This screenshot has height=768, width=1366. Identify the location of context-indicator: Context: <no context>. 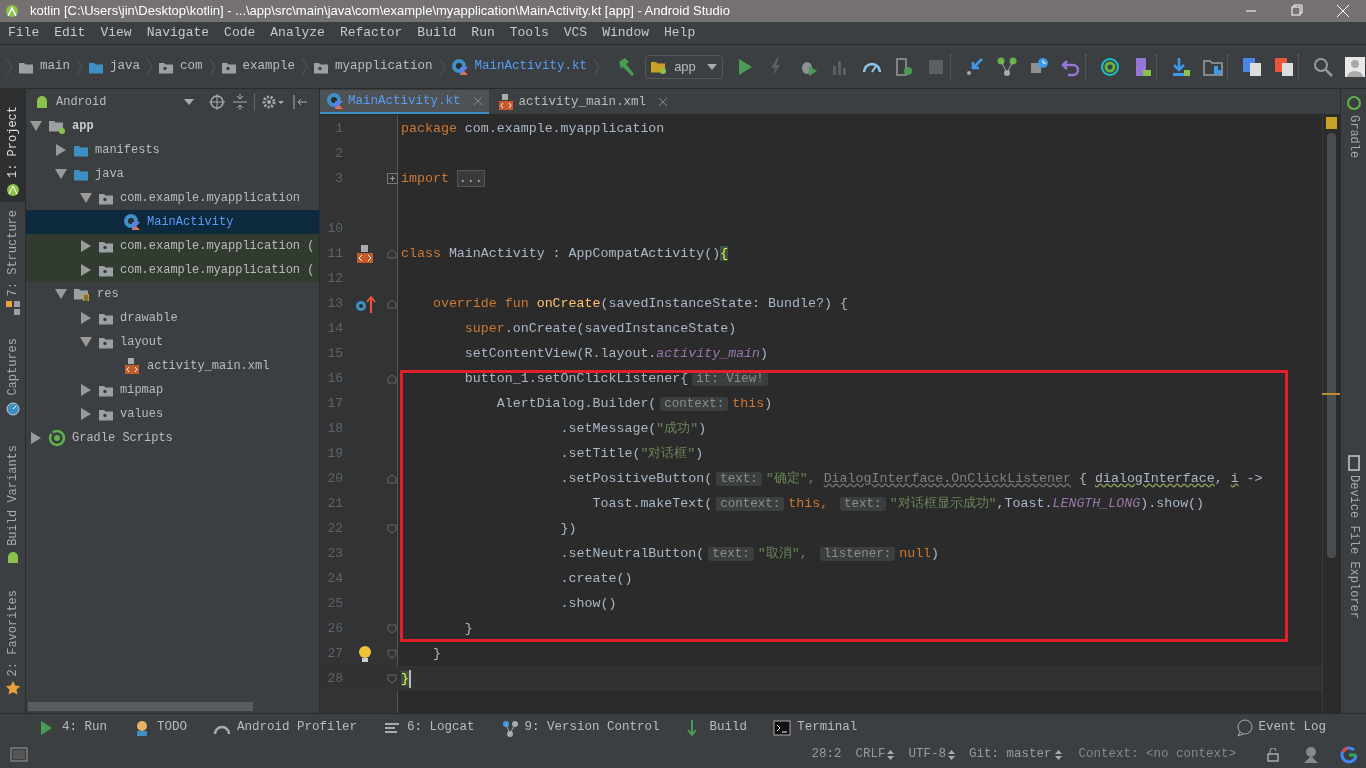
(1157, 754).